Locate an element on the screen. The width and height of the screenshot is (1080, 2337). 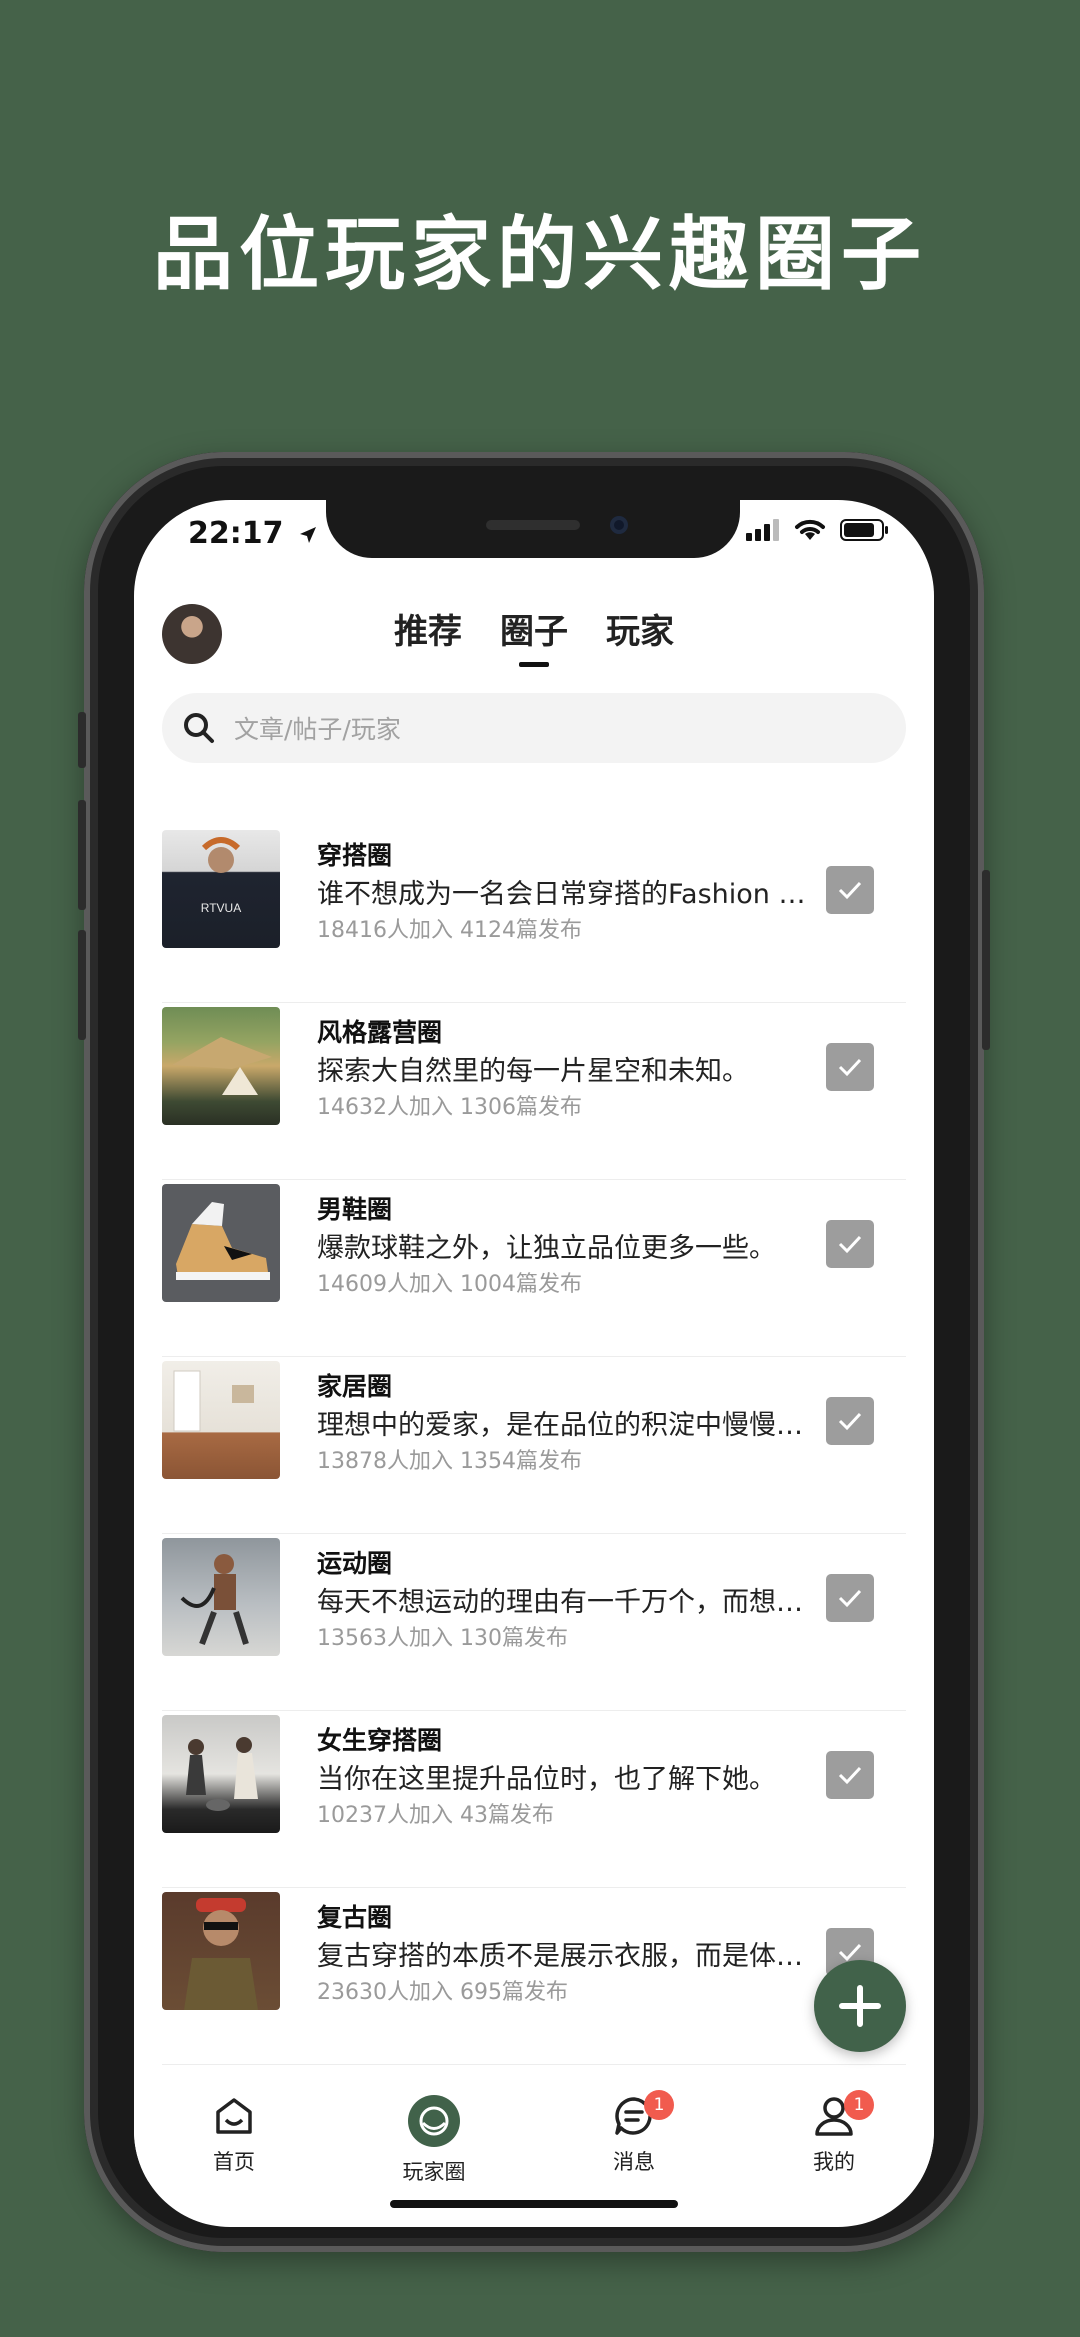
circle-stats: 14632人加入 1306篇发布 is located at coordinates (449, 1107).